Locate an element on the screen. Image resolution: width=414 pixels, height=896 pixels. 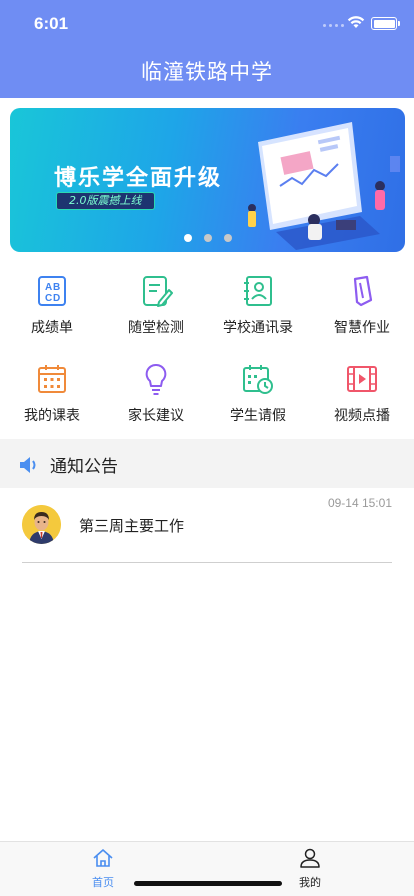
battery-icon is located at coordinates (385, 23).